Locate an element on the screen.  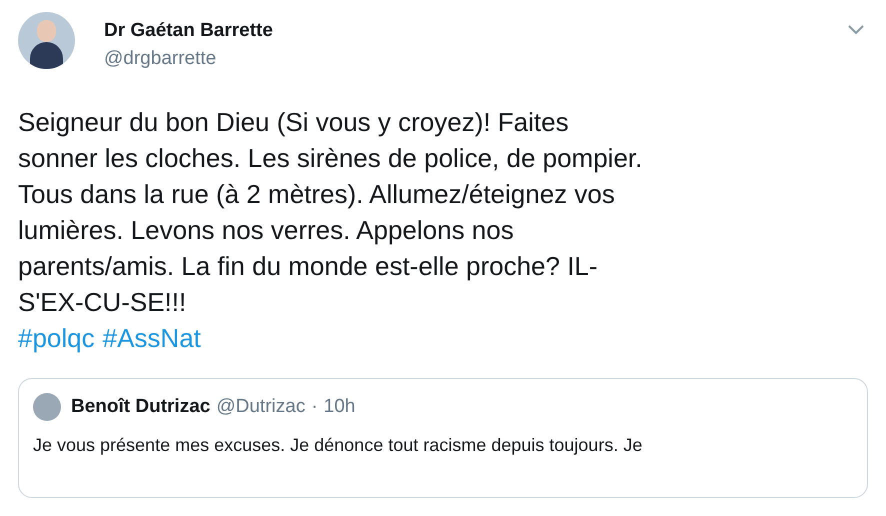
avatar-placeholder is located at coordinates (47, 407).